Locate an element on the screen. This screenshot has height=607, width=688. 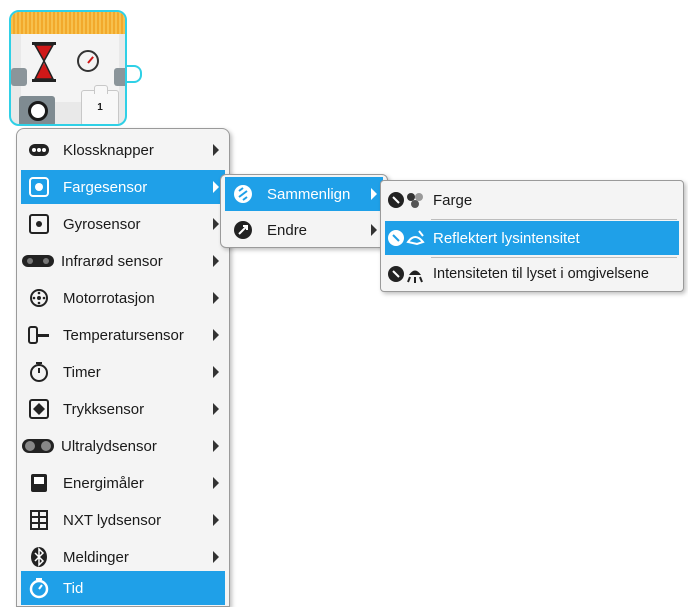
menu-item-klossknapper: Klossknapper is located at coordinates (123, 150).